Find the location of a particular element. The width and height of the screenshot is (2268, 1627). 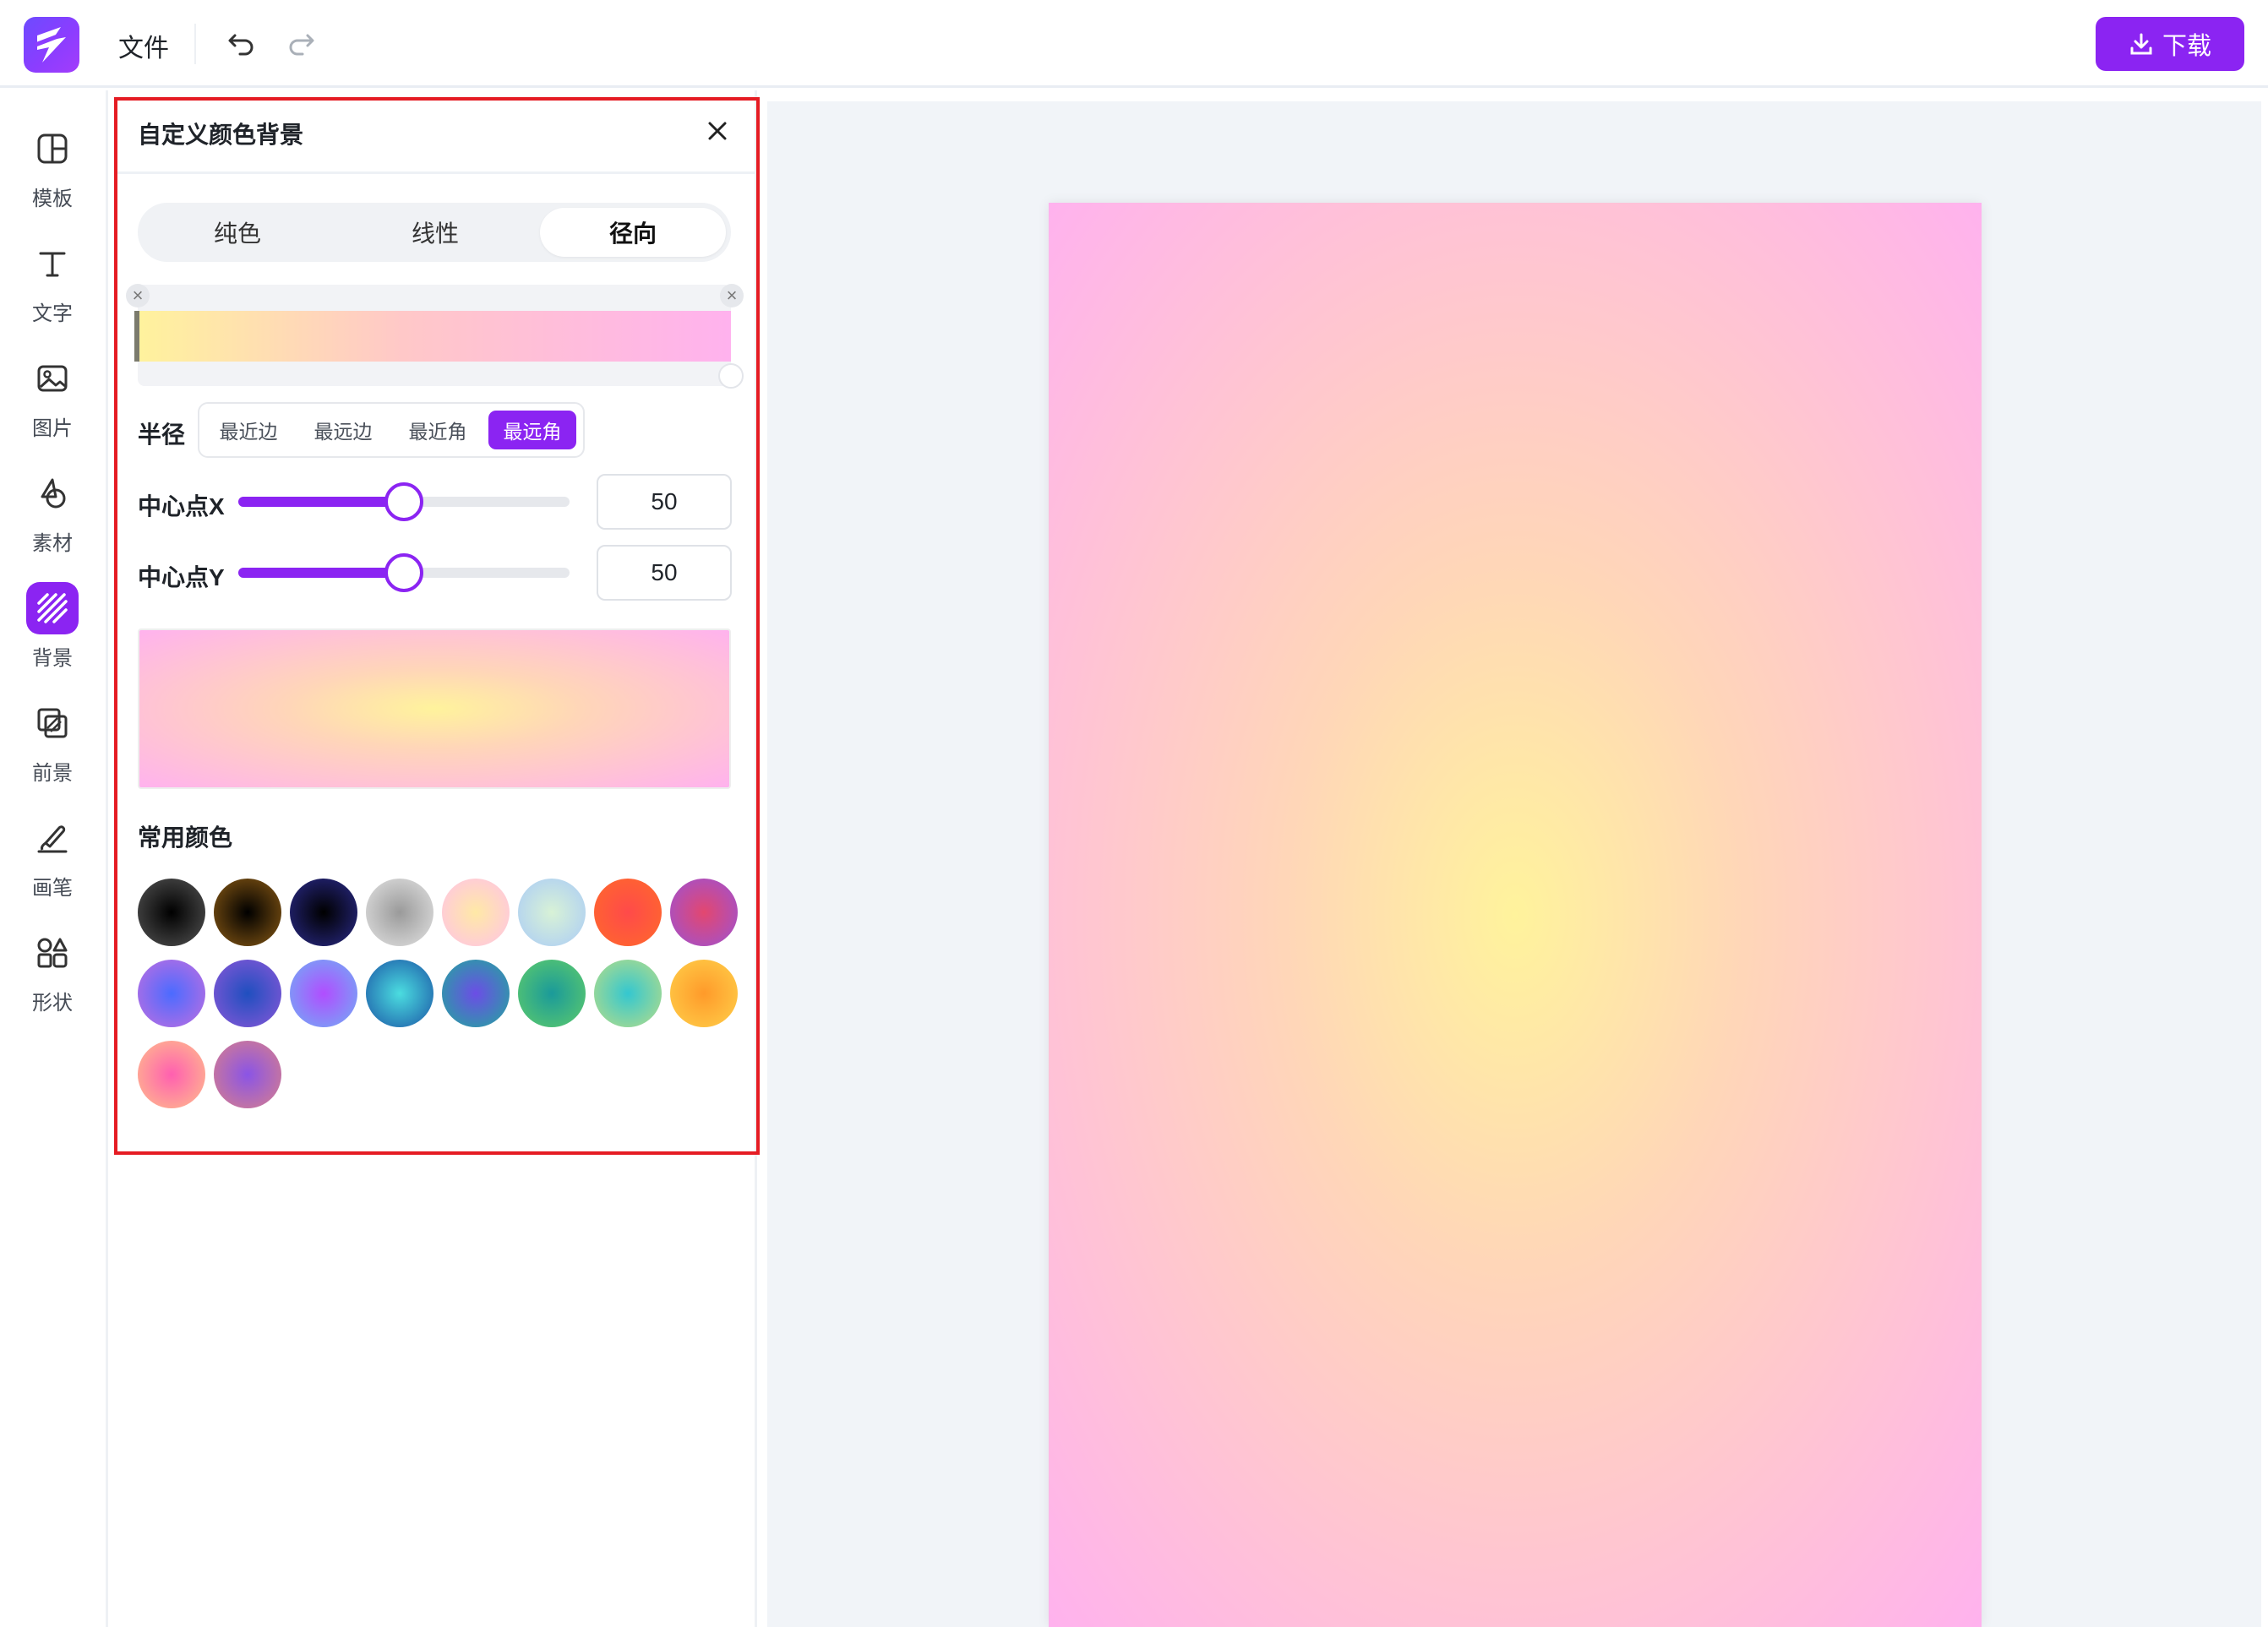

download-button: 下载 is located at coordinates (2170, 44).